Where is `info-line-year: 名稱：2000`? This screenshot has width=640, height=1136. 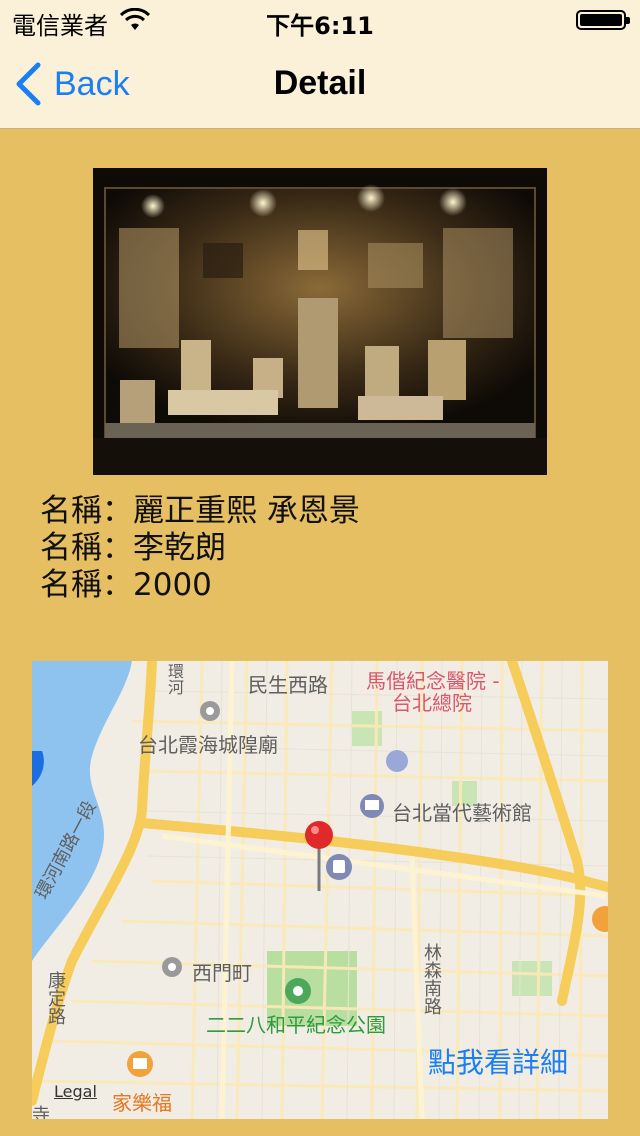 info-line-year: 名稱：2000 is located at coordinates (126, 585).